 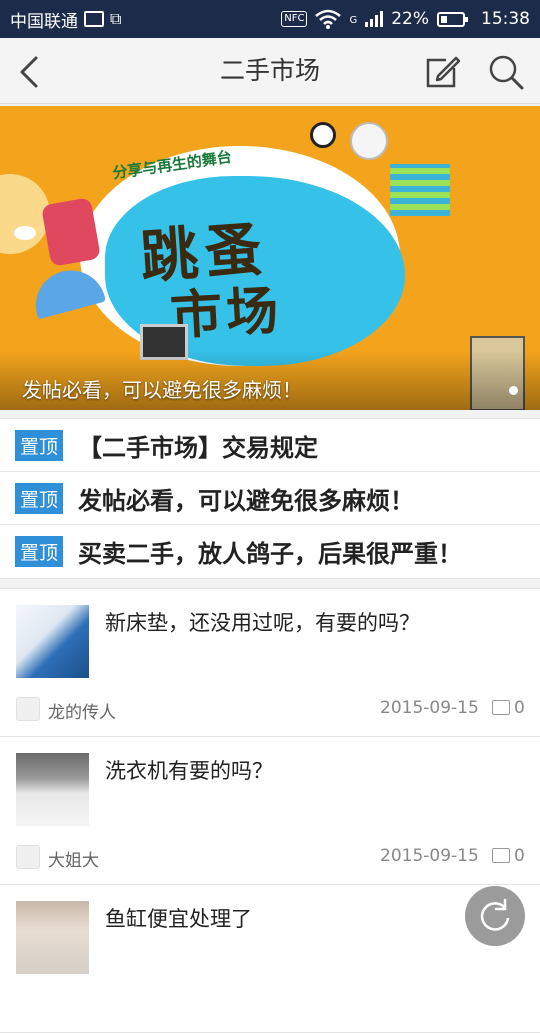 I want to click on back-arrow-icon, so click(x=30, y=72).